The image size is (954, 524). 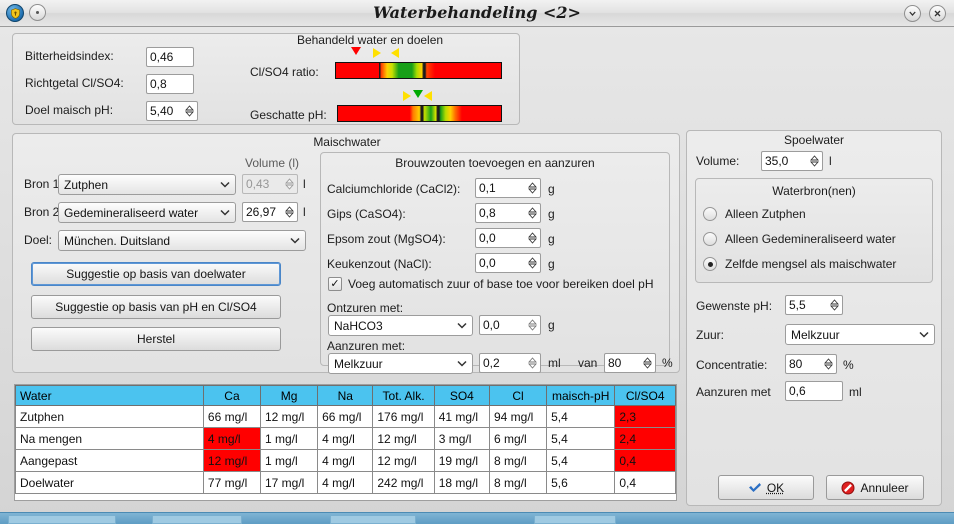 What do you see at coordinates (403, 395) in the screenshot?
I see `col-tot-alk: Tot. Alk.` at bounding box center [403, 395].